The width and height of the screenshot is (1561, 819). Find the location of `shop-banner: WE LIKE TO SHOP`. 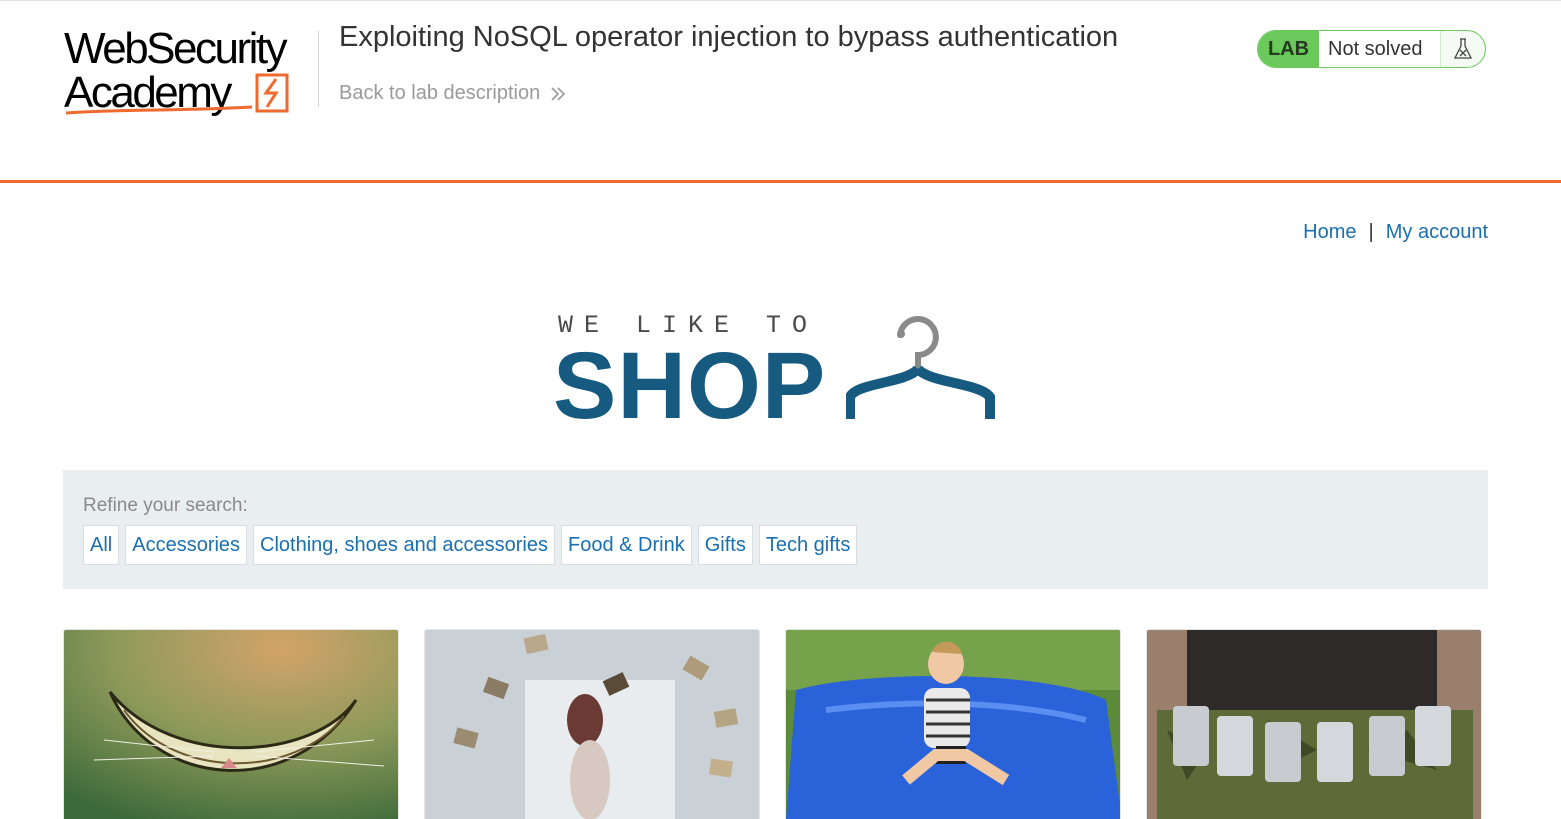

shop-banner: WE LIKE TO SHOP is located at coordinates (775, 370).